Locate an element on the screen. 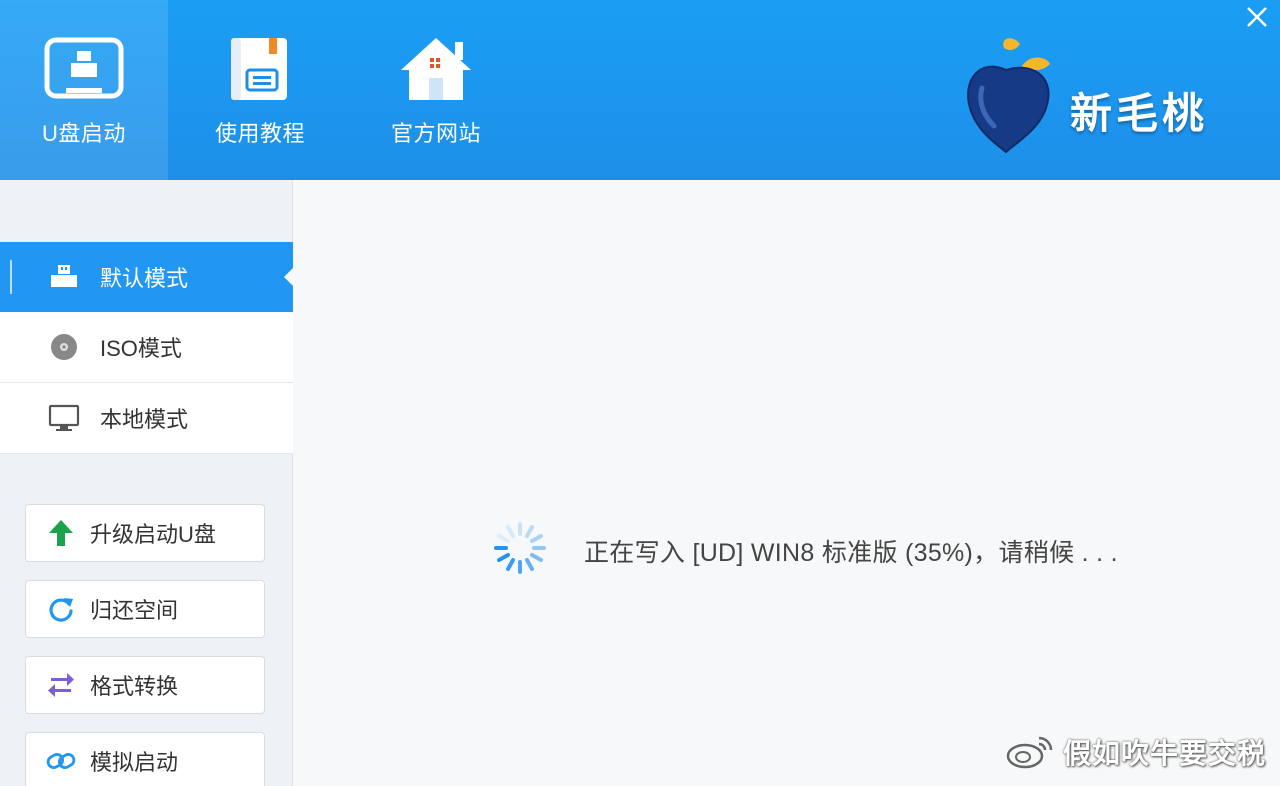  write-status: 正在写入 [UD] WIN8 标准版 (35%)，请稍候 . . . is located at coordinates (805, 550).